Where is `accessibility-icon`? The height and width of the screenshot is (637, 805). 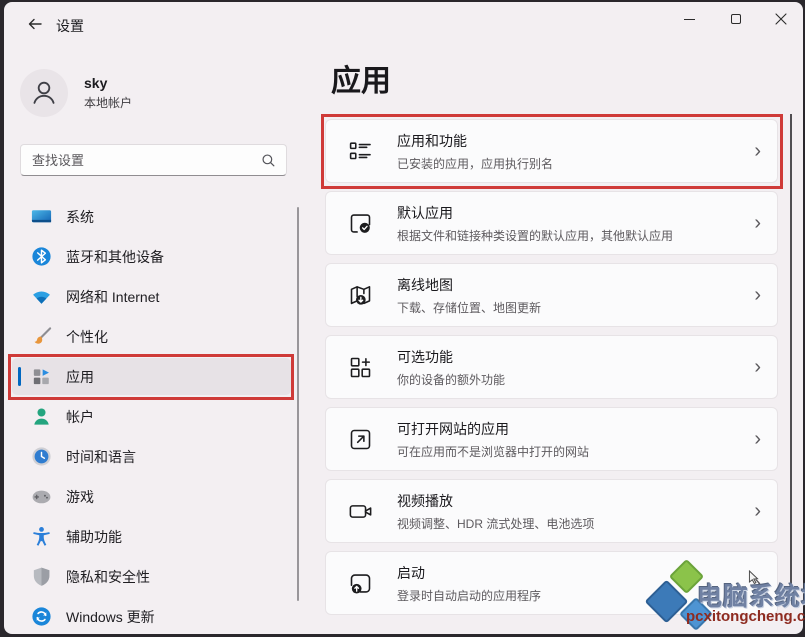 accessibility-icon is located at coordinates (41, 536).